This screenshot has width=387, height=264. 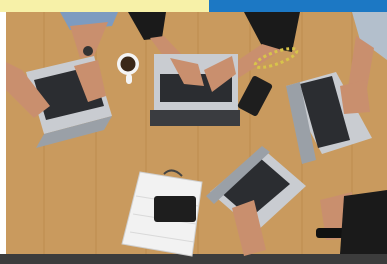 I want to click on hand-right, so click(x=355, y=97).